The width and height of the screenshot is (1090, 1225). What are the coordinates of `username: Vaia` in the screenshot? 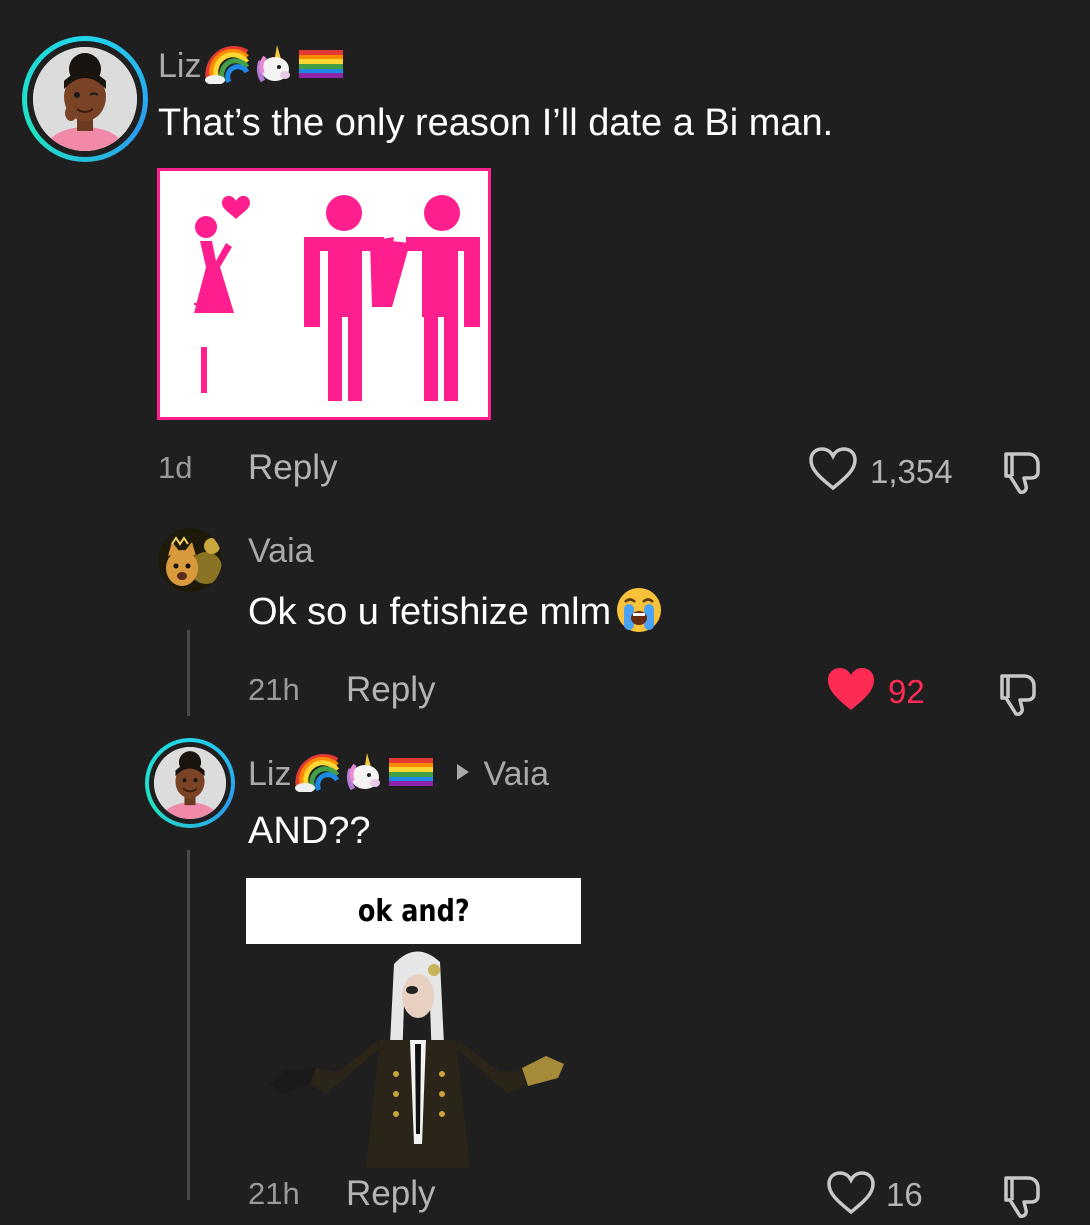 It's located at (281, 551).